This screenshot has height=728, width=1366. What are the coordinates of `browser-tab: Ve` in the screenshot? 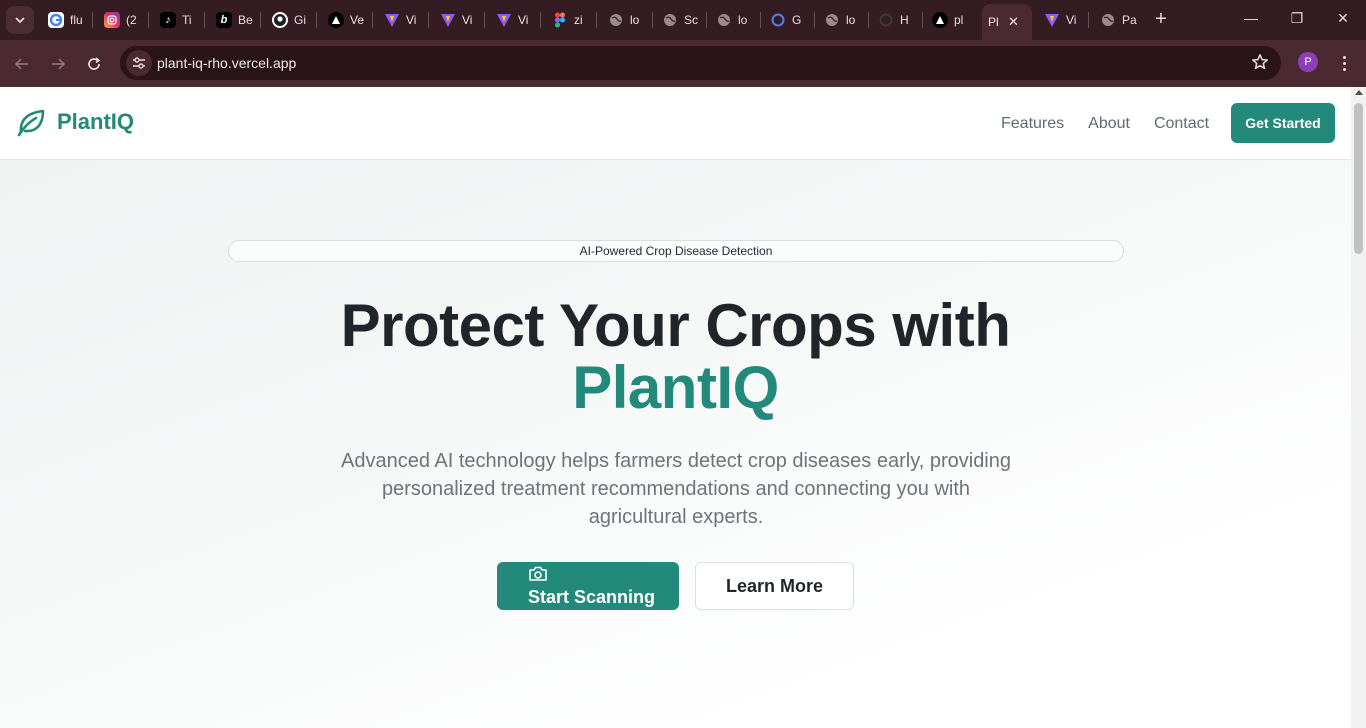 It's located at (346, 20).